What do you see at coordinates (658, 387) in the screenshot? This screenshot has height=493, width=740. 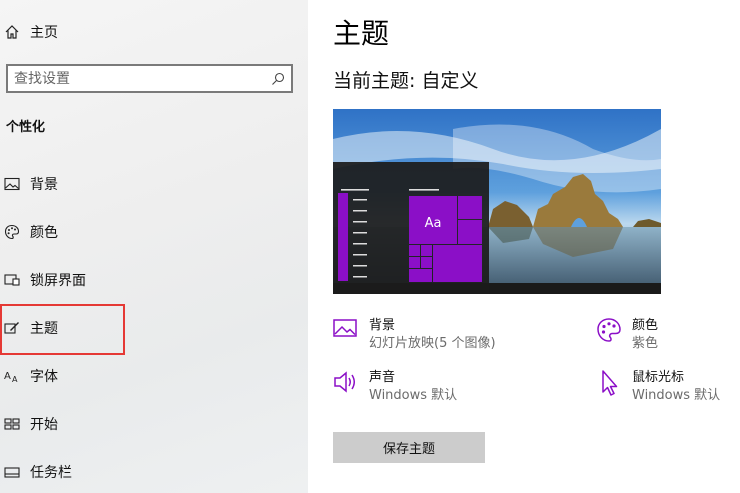 I see `property-mouse-cursor: 鼠标光标 Windows 默认` at bounding box center [658, 387].